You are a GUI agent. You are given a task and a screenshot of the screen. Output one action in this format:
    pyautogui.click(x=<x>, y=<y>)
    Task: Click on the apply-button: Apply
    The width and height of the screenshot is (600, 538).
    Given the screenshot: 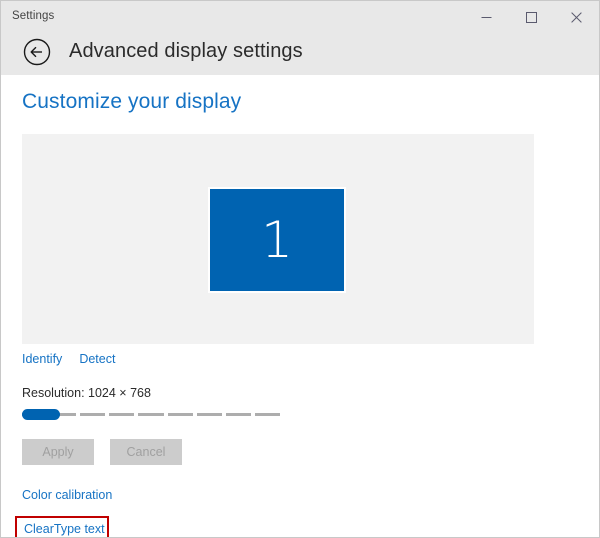 What is the action you would take?
    pyautogui.click(x=58, y=452)
    